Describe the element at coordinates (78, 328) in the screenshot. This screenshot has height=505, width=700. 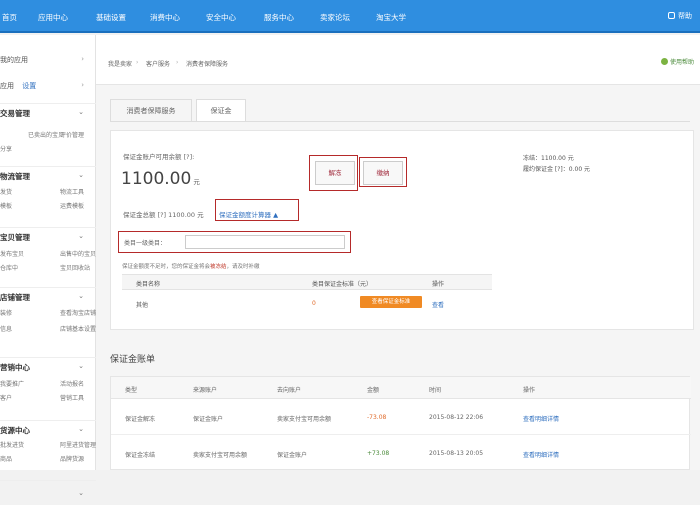
I see `sidebar-link: 店铺基本设置` at that location.